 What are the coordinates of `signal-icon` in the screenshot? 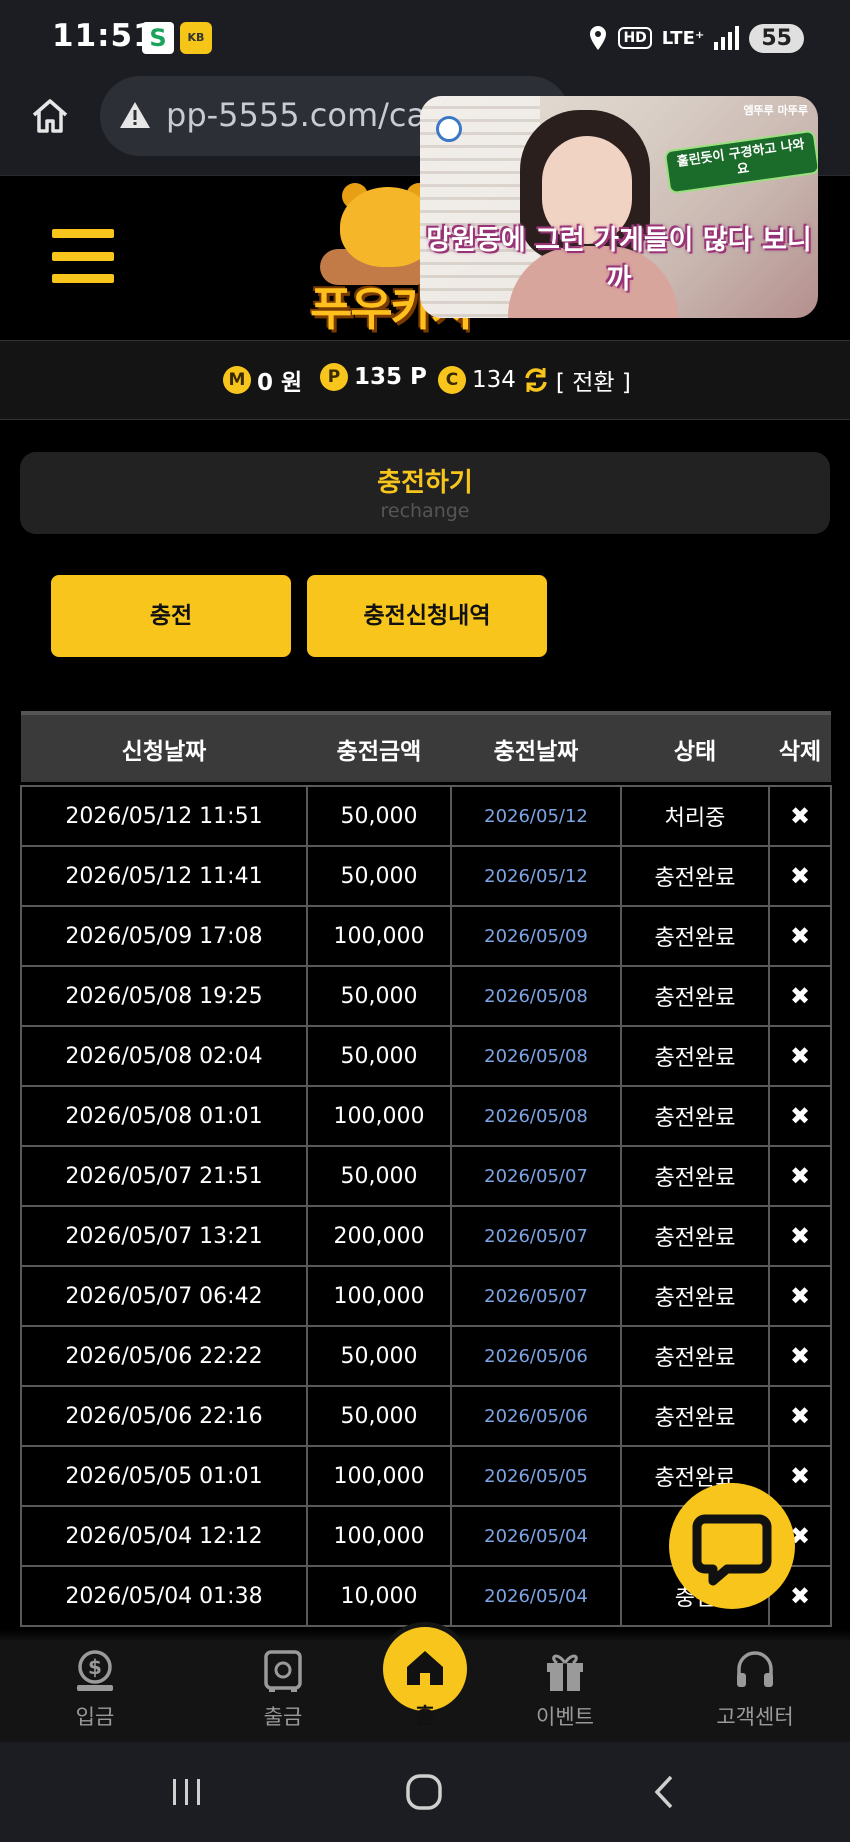 It's located at (727, 38).